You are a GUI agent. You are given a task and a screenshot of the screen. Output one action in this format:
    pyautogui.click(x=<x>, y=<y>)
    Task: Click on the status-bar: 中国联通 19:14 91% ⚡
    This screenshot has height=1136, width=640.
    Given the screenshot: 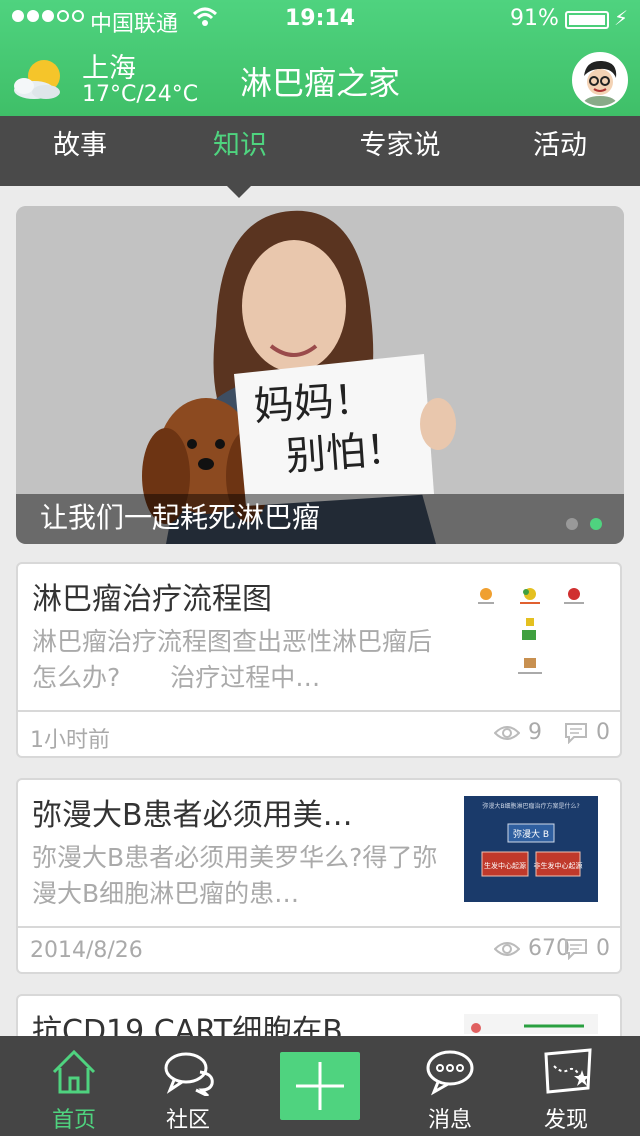 What is the action you would take?
    pyautogui.click(x=320, y=20)
    